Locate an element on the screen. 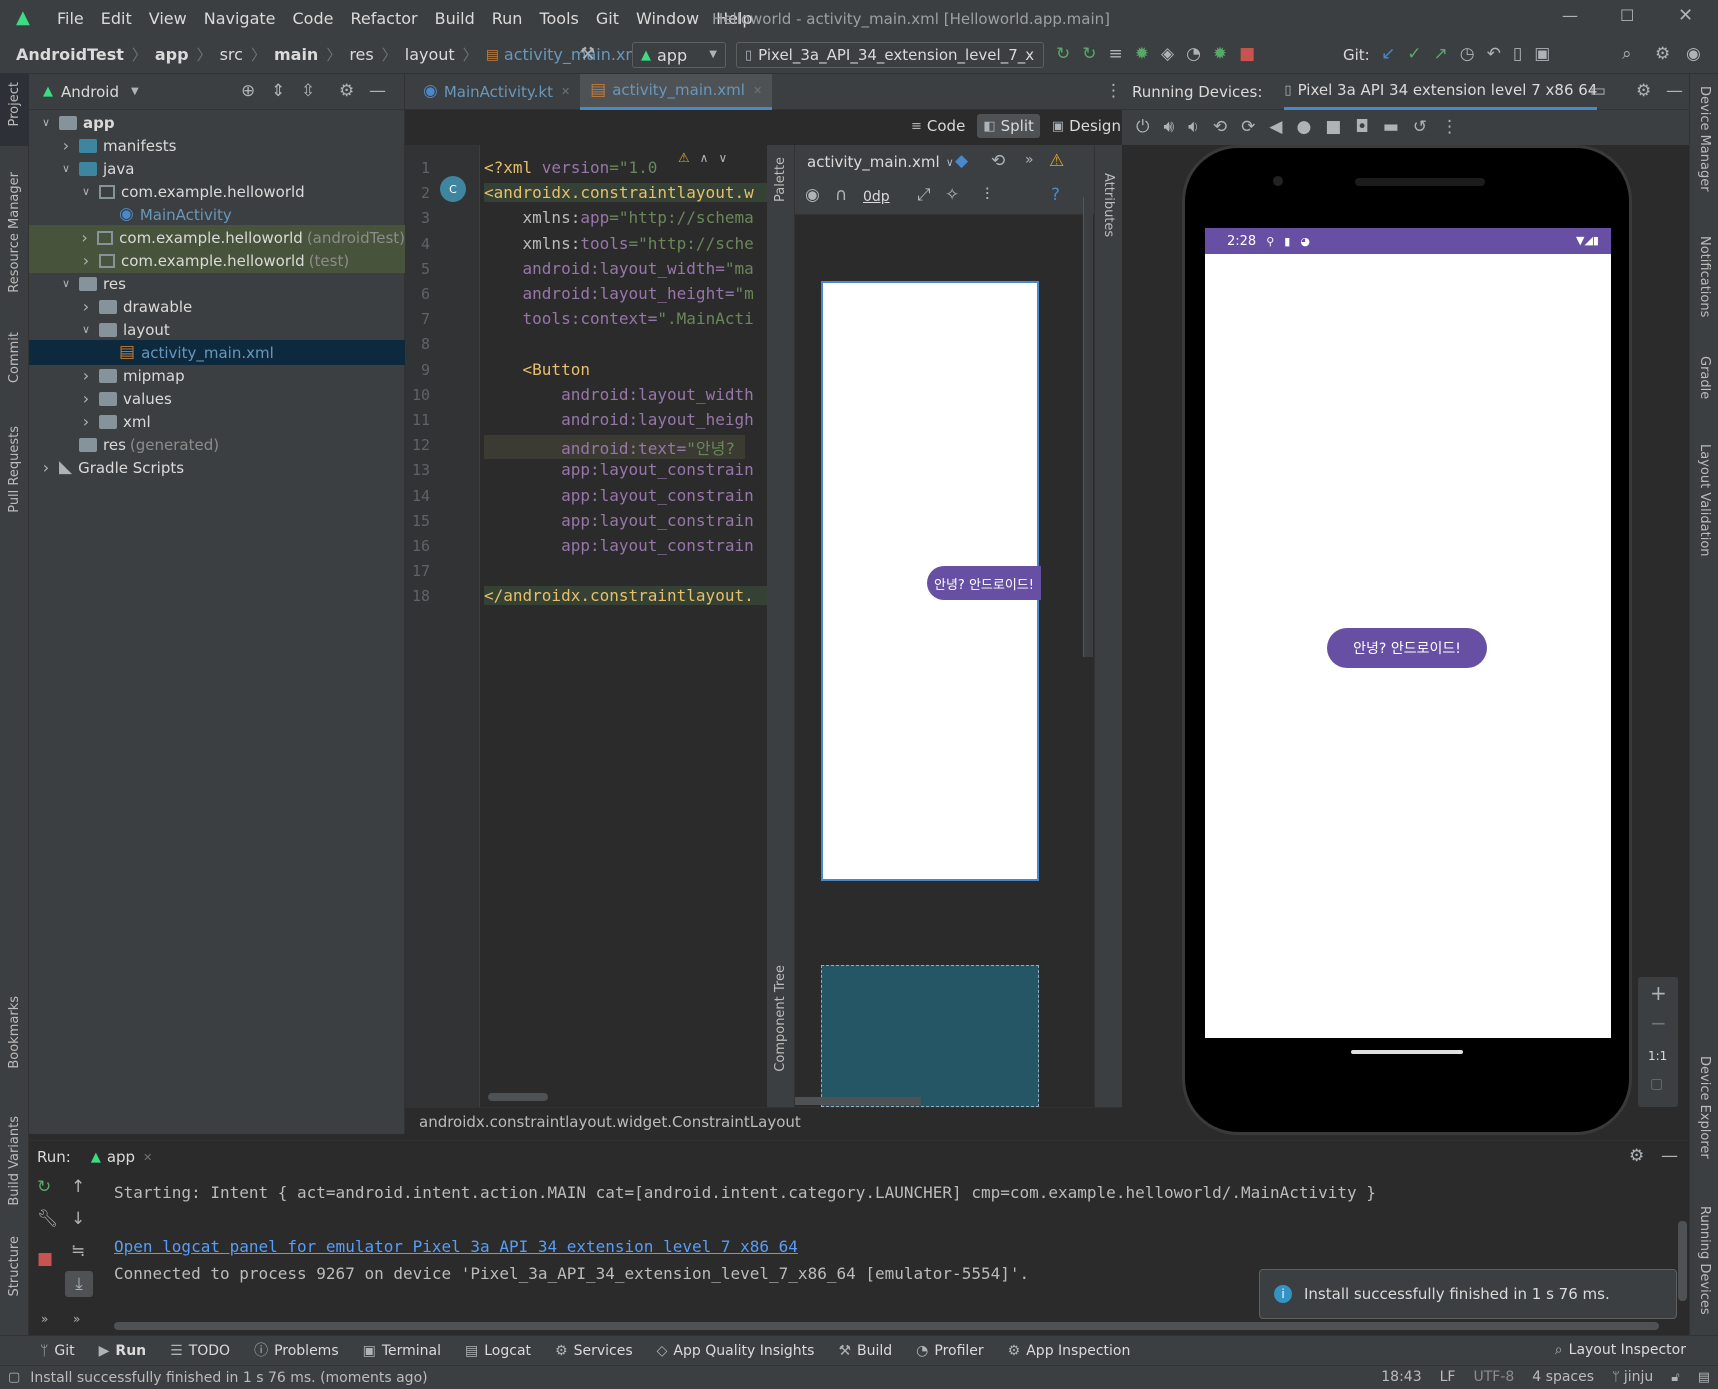 The height and width of the screenshot is (1389, 1718). git-branch: ᛘ jinju is located at coordinates (1632, 1377).